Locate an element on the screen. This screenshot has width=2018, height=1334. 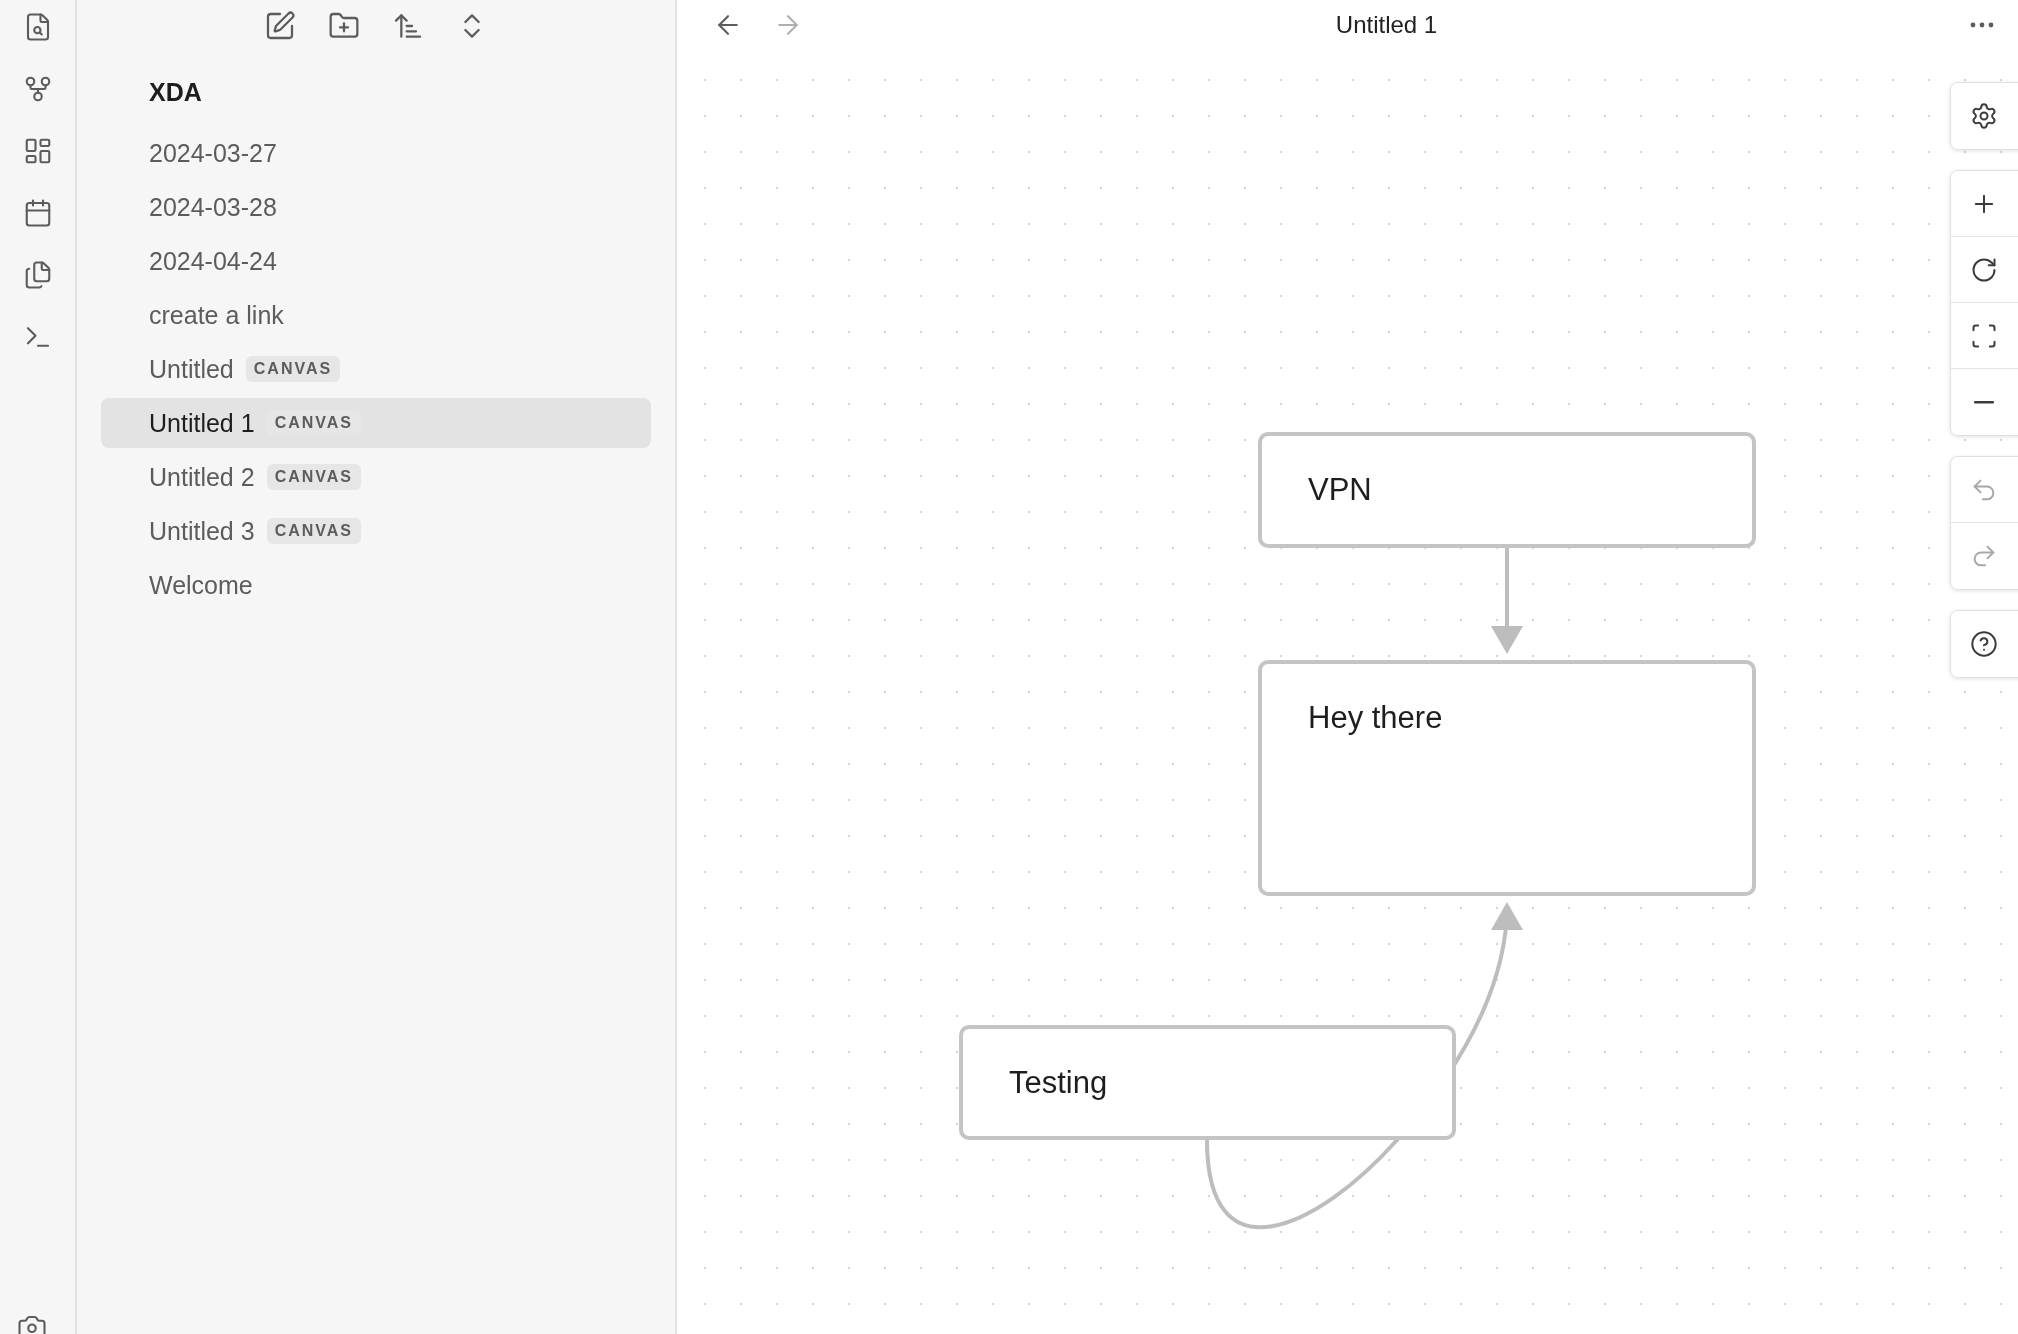
card-text: Hey there is located at coordinates (1375, 717).